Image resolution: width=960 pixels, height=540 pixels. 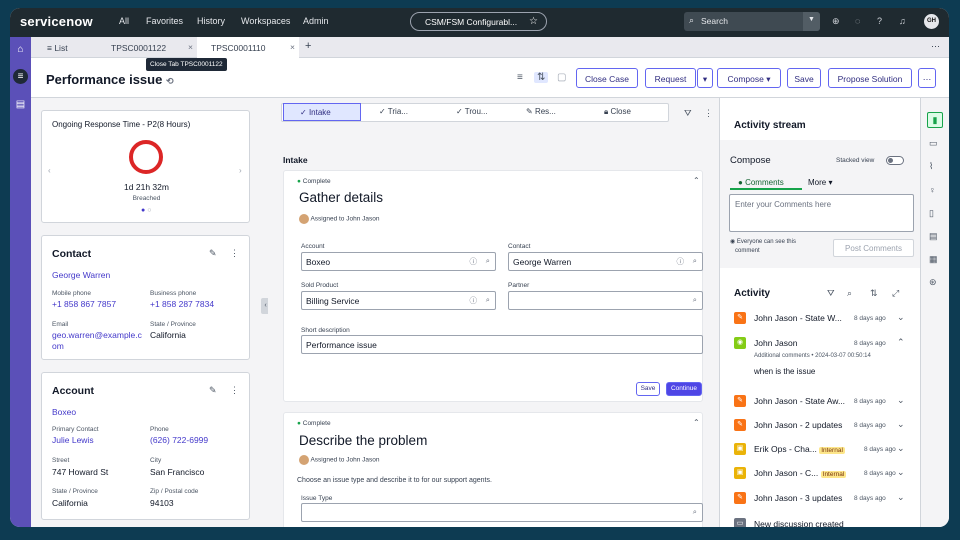 I want to click on stage-close: 🔒︎ Close, so click(x=634, y=112).